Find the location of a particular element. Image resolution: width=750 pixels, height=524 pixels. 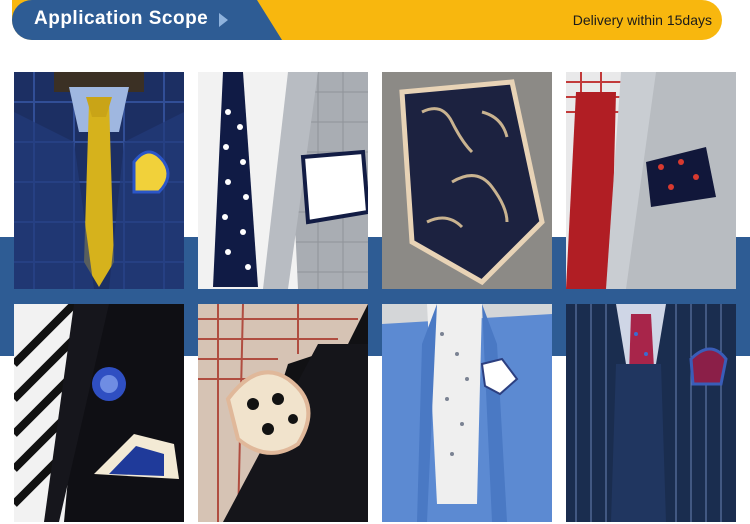

delivery-note: Delivery within 15days is located at coordinates (642, 20).